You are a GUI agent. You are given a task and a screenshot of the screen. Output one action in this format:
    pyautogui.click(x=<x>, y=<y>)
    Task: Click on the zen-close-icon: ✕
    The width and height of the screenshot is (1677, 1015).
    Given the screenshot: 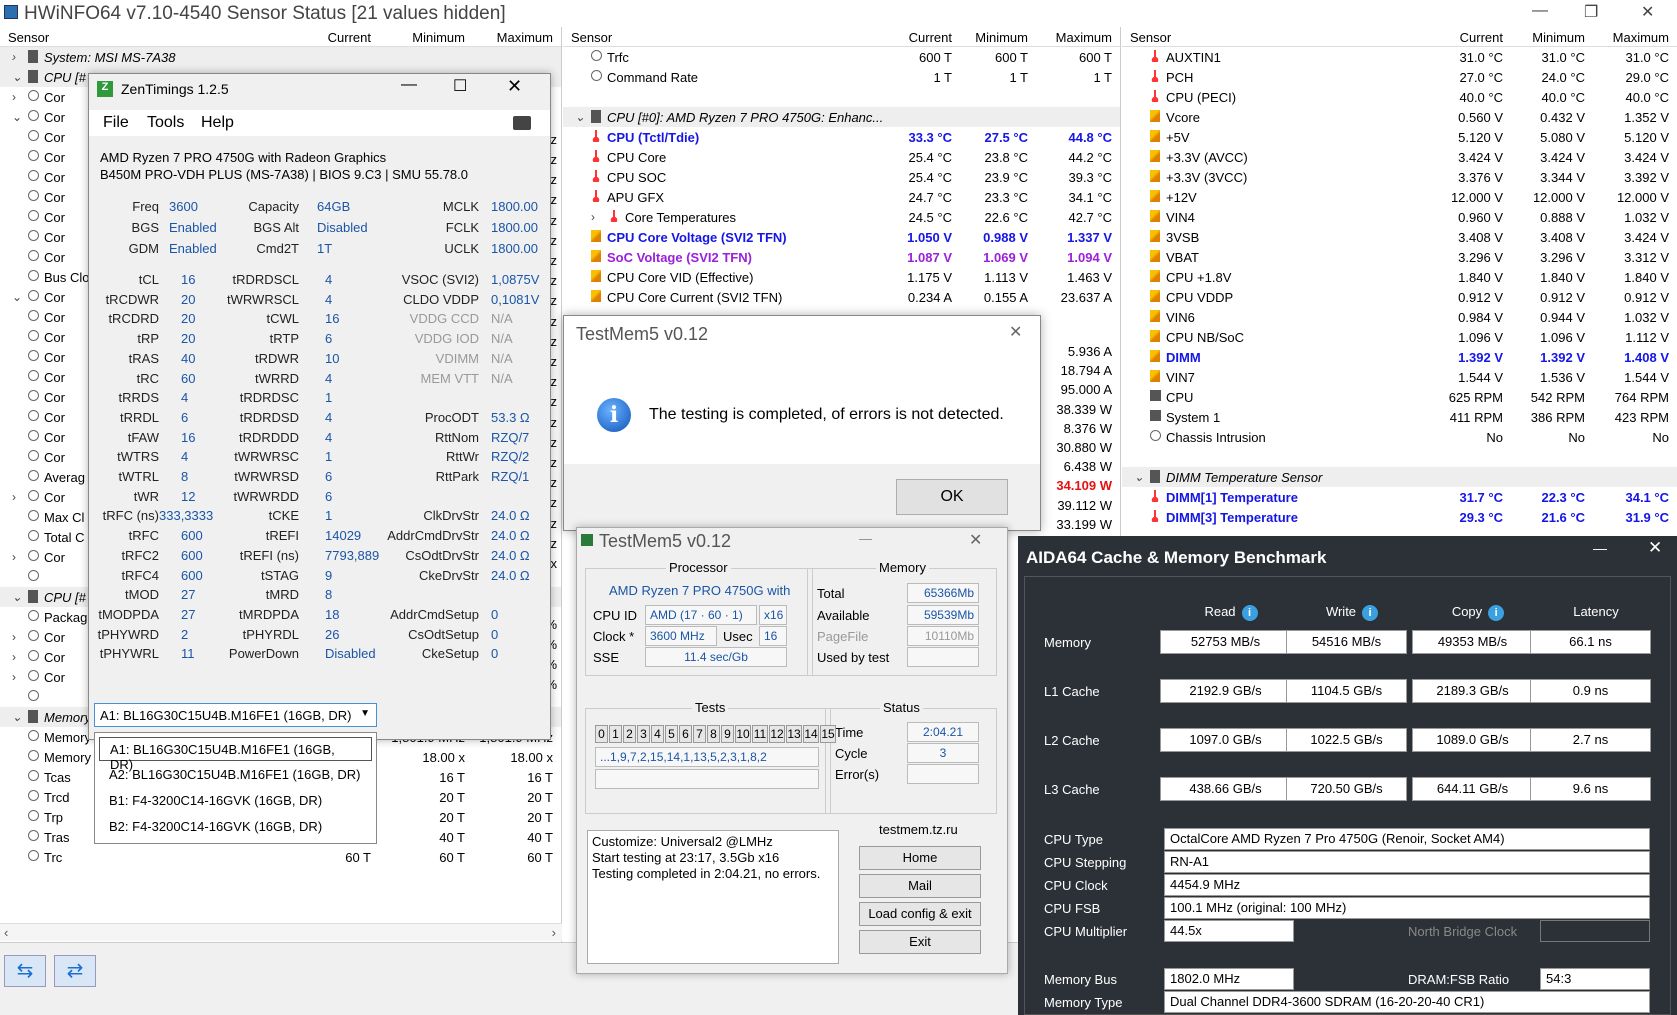 What is the action you would take?
    pyautogui.click(x=514, y=86)
    